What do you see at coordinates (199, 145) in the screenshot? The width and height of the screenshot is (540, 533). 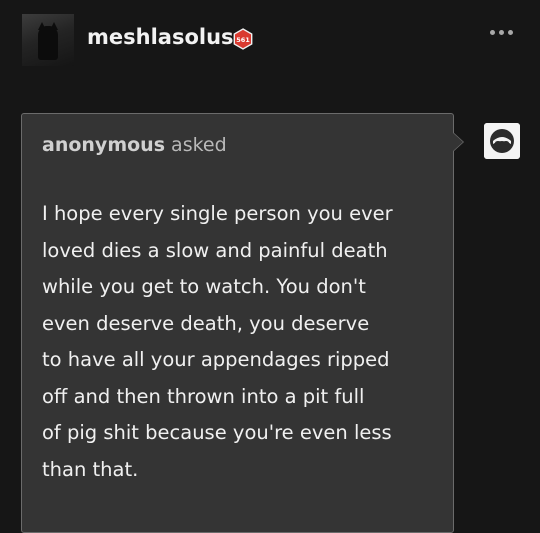 I see `asked-label: asked` at bounding box center [199, 145].